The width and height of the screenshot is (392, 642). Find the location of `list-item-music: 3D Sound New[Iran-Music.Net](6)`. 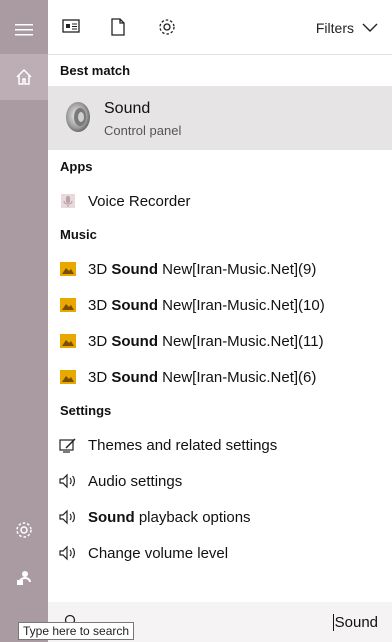

list-item-music: 3D Sound New[Iran-Music.Net](6) is located at coordinates (220, 377).